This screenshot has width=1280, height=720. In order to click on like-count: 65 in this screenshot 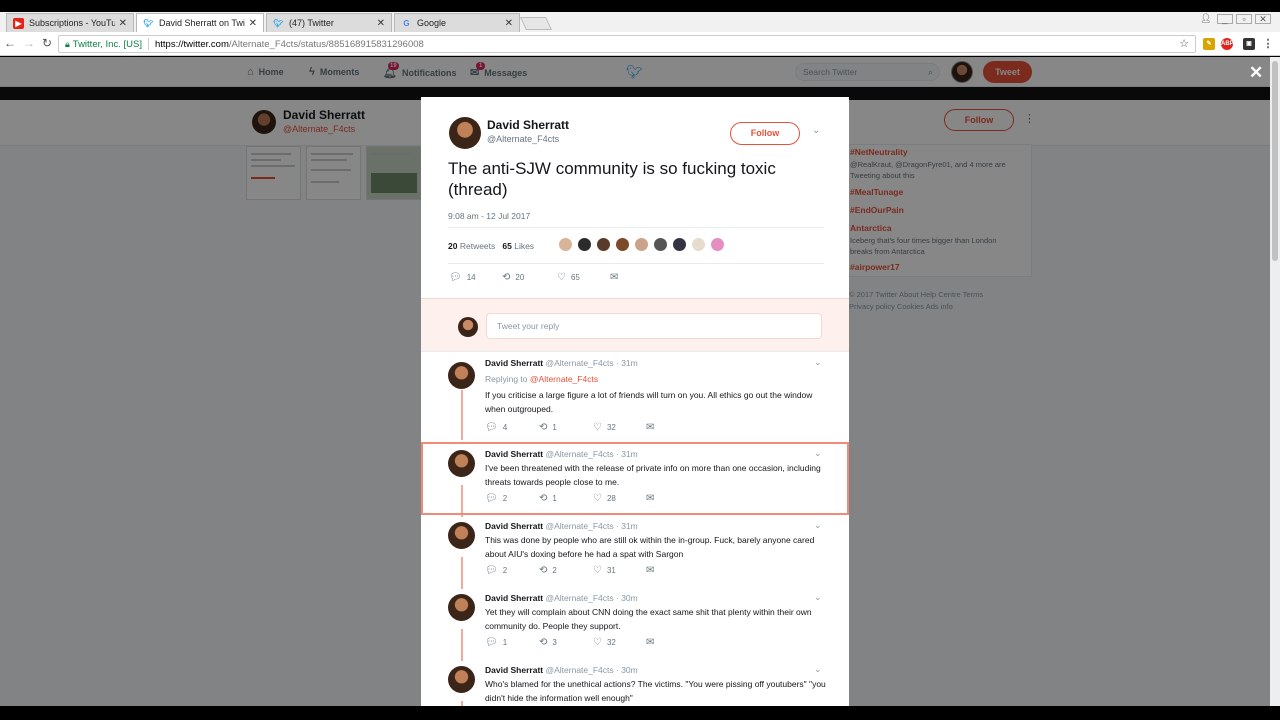, I will do `click(575, 277)`.